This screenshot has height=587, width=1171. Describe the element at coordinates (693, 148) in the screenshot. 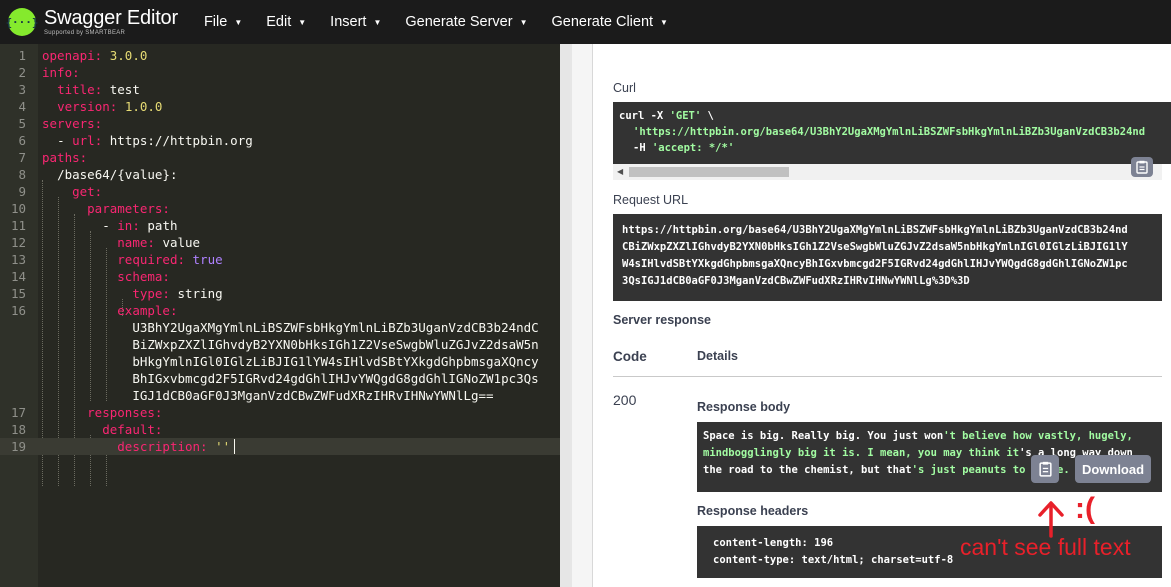

I see `curl-header: 'accept: */*'` at that location.